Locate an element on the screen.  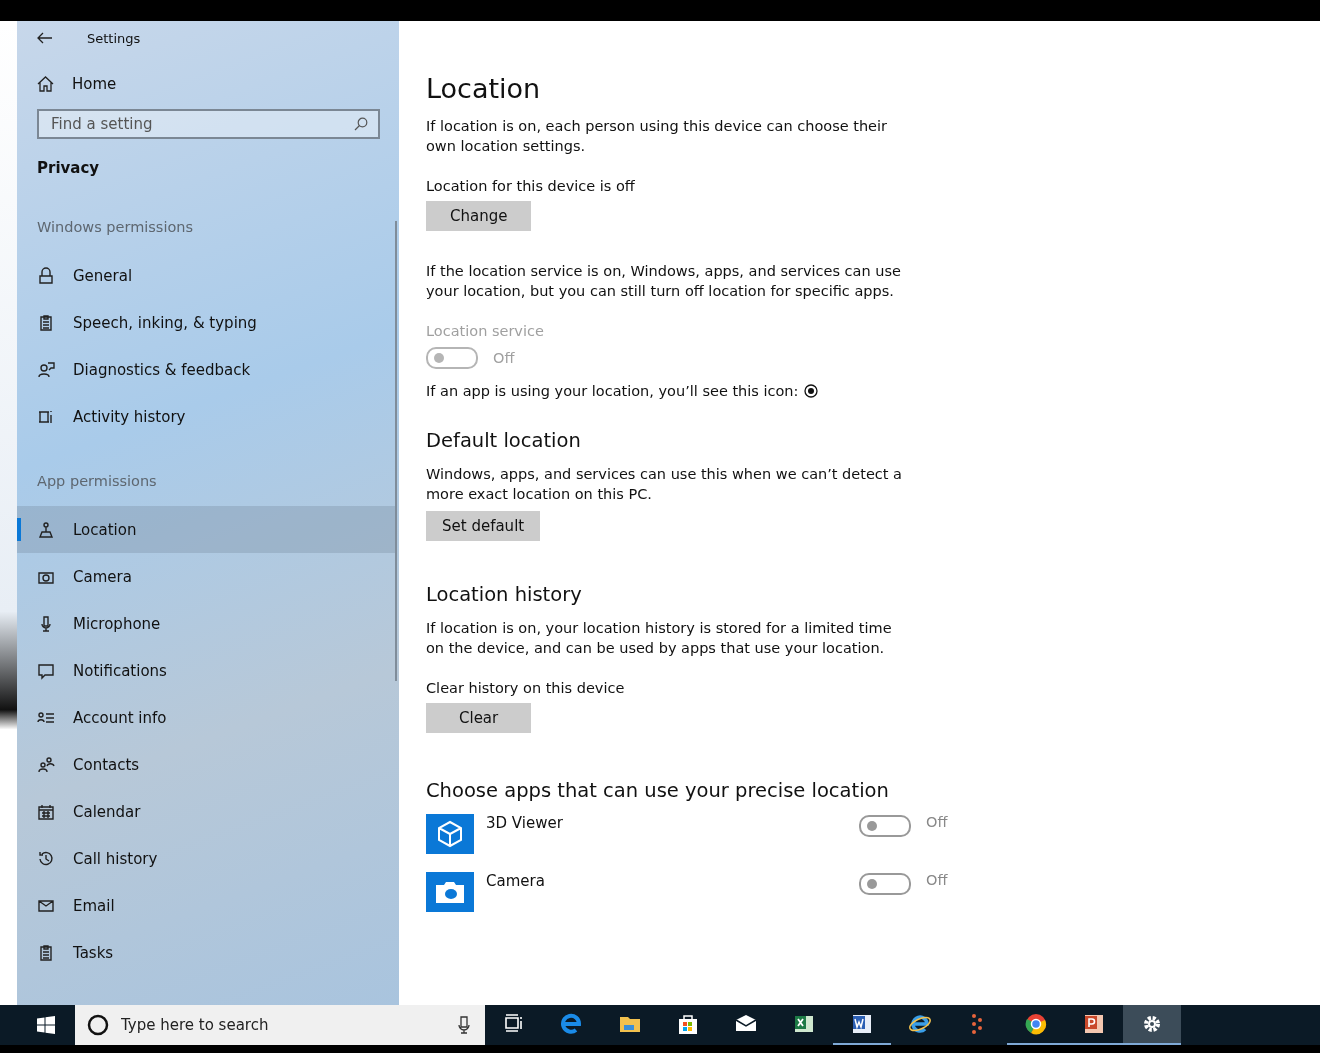
group-heading: Windows permissions is located at coordinates (115, 227).